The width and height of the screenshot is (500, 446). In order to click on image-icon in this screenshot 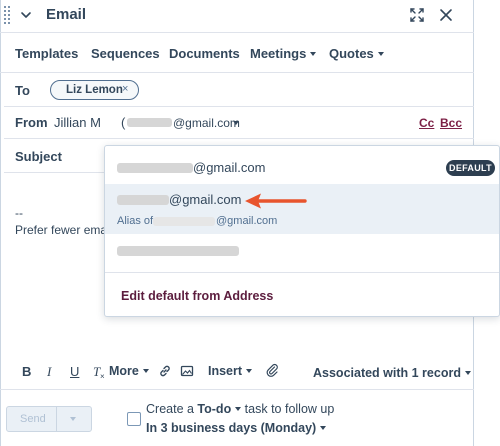, I will do `click(187, 371)`.